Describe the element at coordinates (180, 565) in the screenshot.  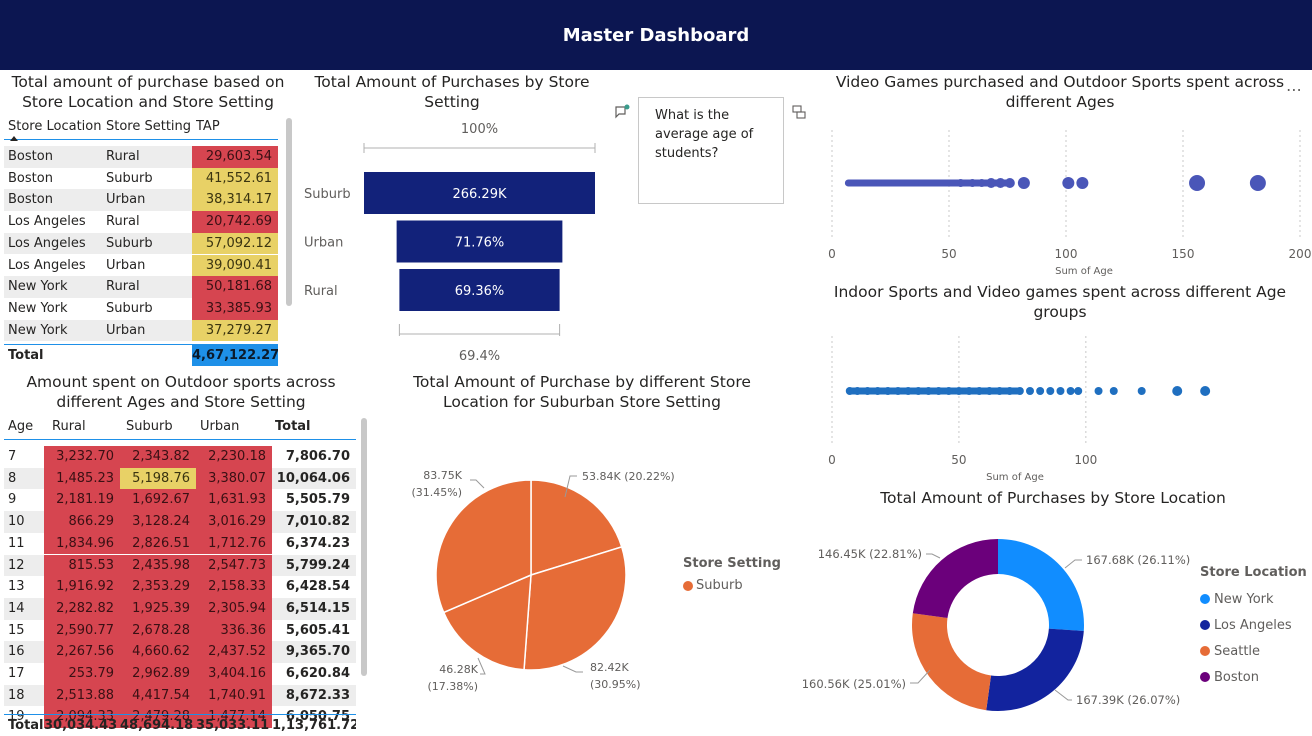
I see `table-row: 12 815.53 2,435.98 2,547.73 5,799.24` at that location.